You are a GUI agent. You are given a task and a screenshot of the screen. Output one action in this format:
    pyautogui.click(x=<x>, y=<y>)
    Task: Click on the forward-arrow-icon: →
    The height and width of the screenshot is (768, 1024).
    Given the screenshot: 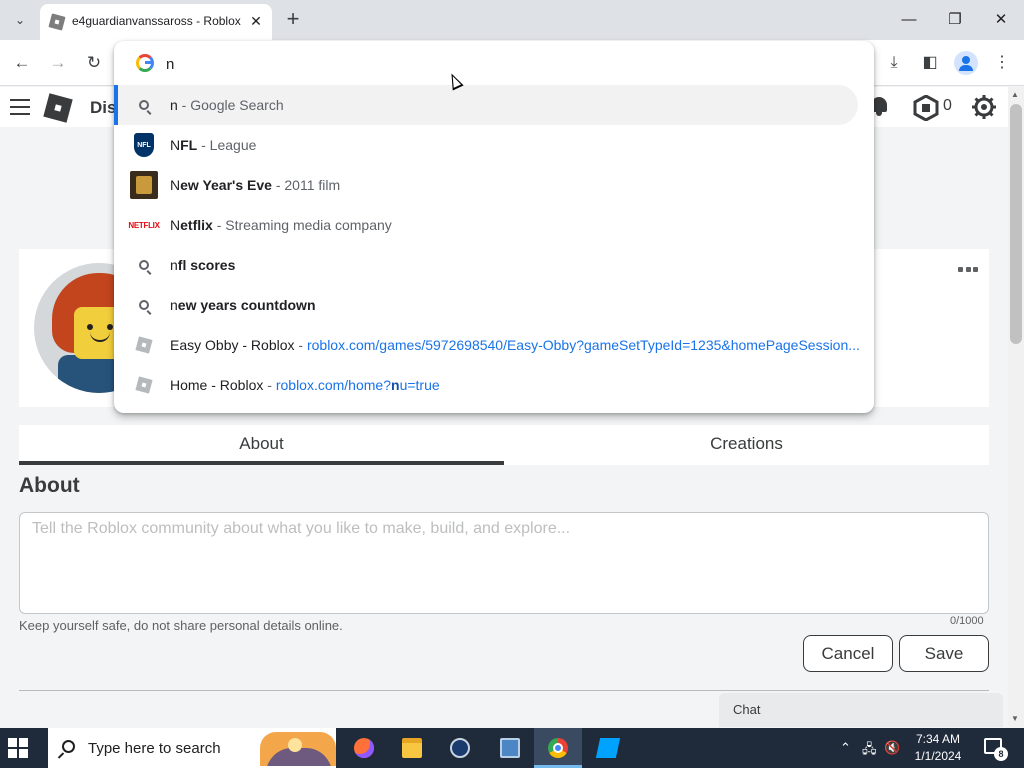 What is the action you would take?
    pyautogui.click(x=58, y=63)
    